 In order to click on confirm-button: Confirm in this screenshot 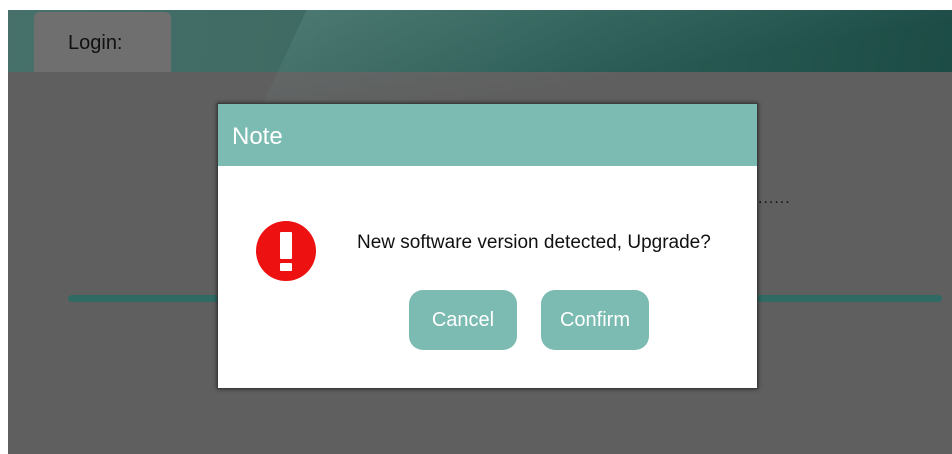, I will do `click(595, 320)`.